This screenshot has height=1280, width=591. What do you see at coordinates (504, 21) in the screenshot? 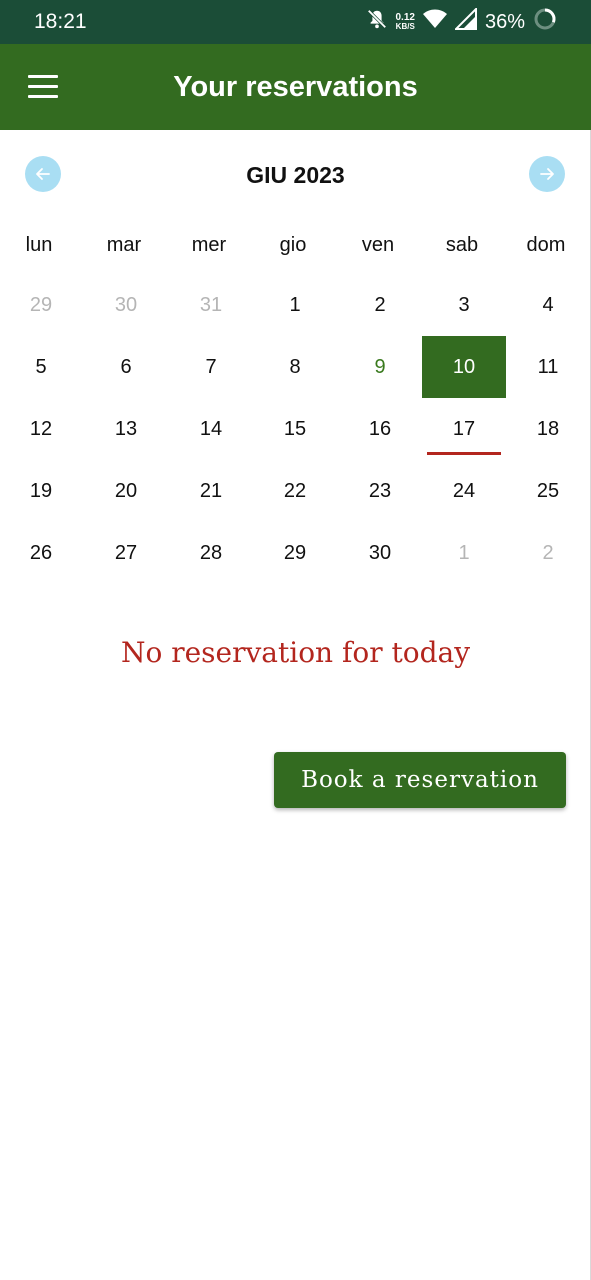
I see `battery-percent: 36%` at bounding box center [504, 21].